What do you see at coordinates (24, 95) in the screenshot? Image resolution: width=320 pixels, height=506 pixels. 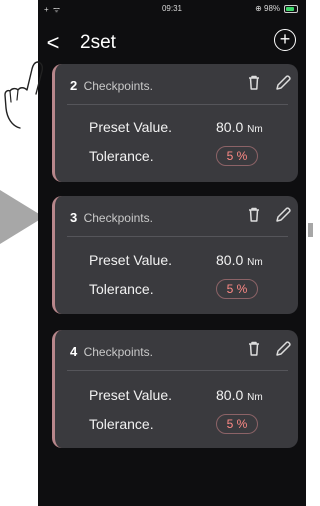 I see `hand-pointer-icon` at bounding box center [24, 95].